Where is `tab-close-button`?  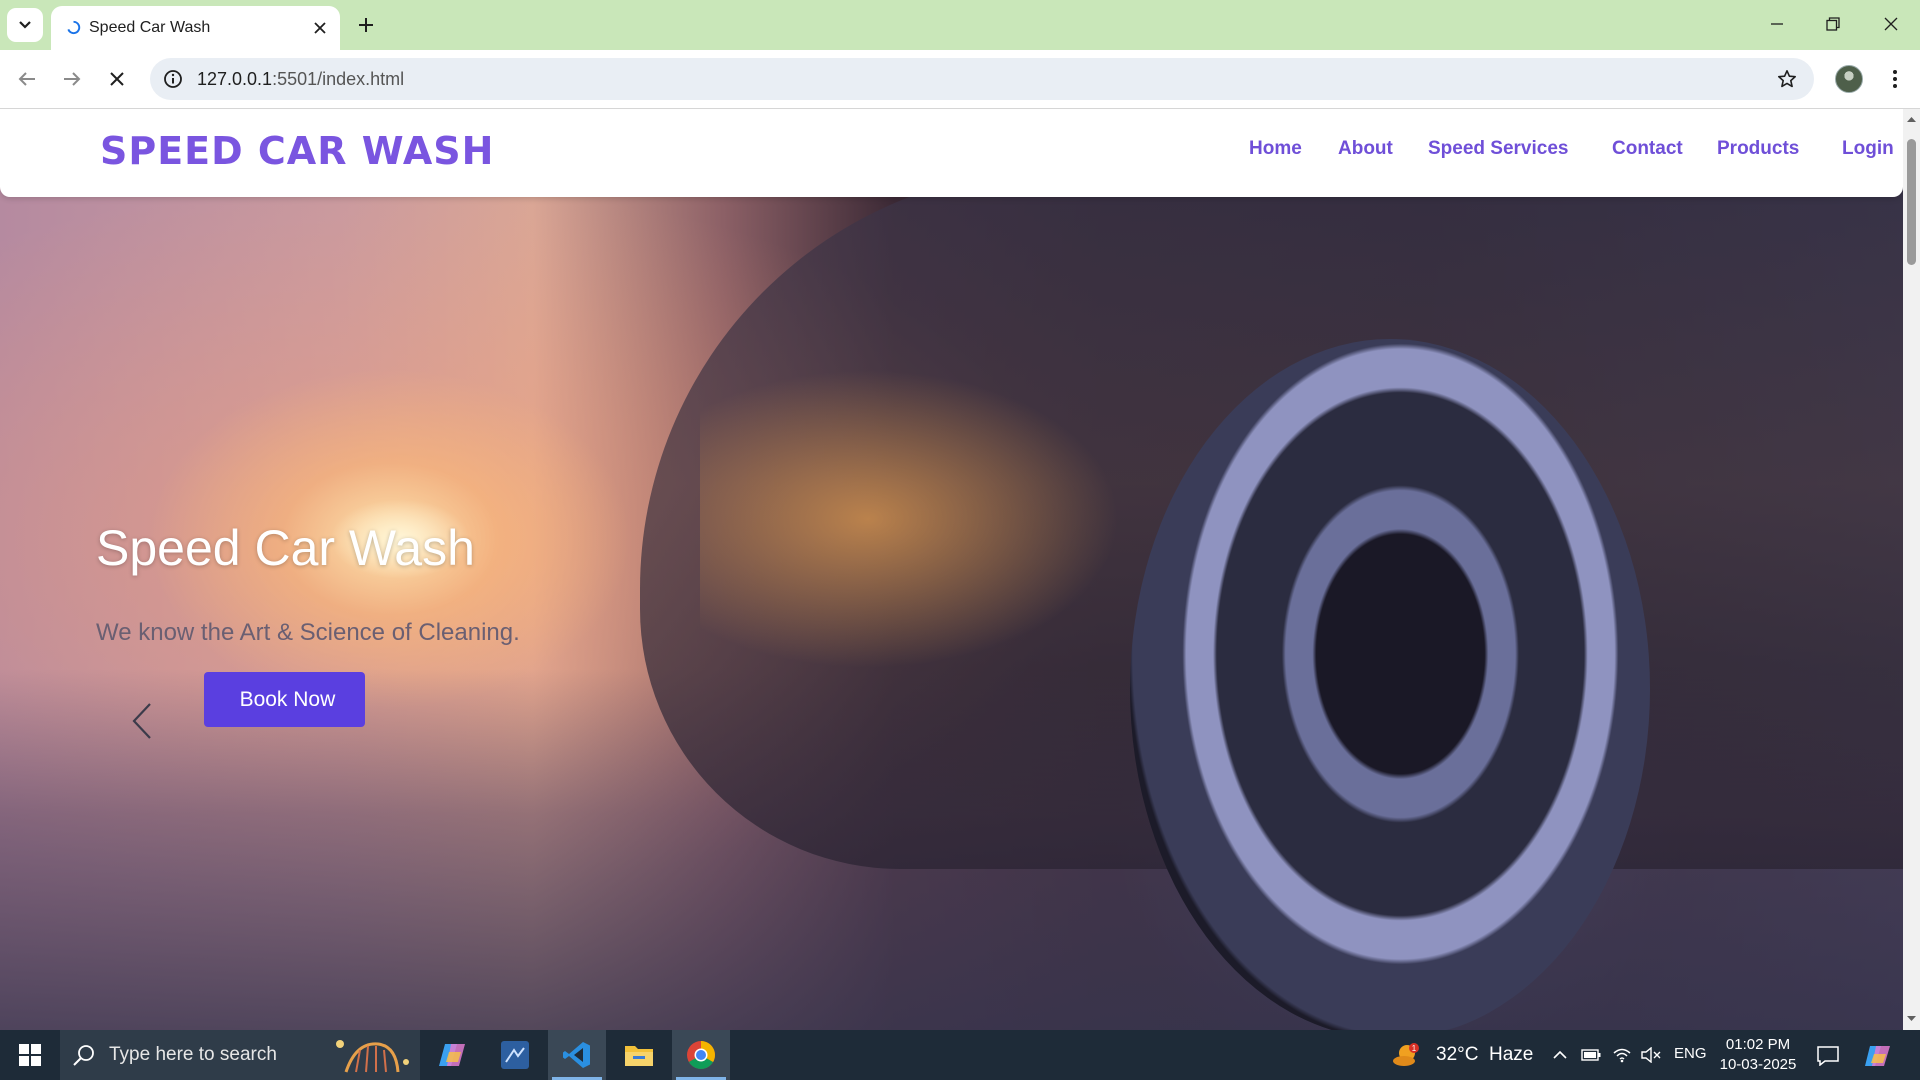
tab-close-button is located at coordinates (320, 28).